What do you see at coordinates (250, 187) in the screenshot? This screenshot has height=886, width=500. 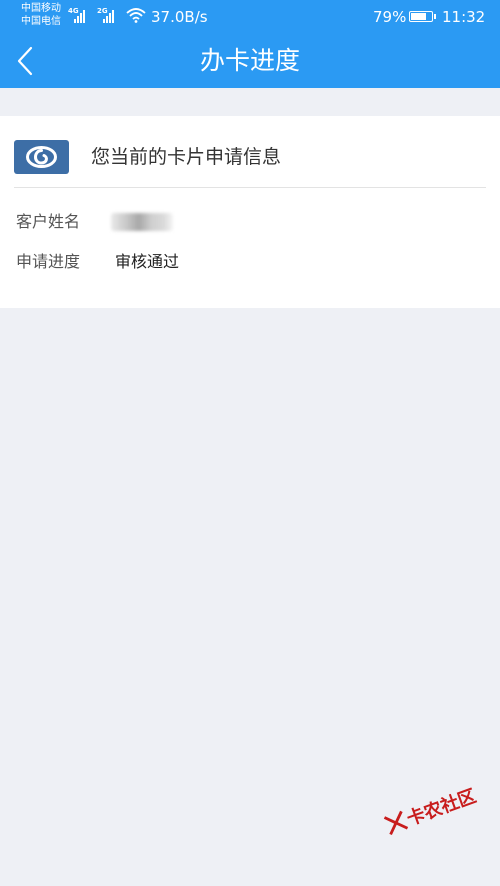 I see `divider` at bounding box center [250, 187].